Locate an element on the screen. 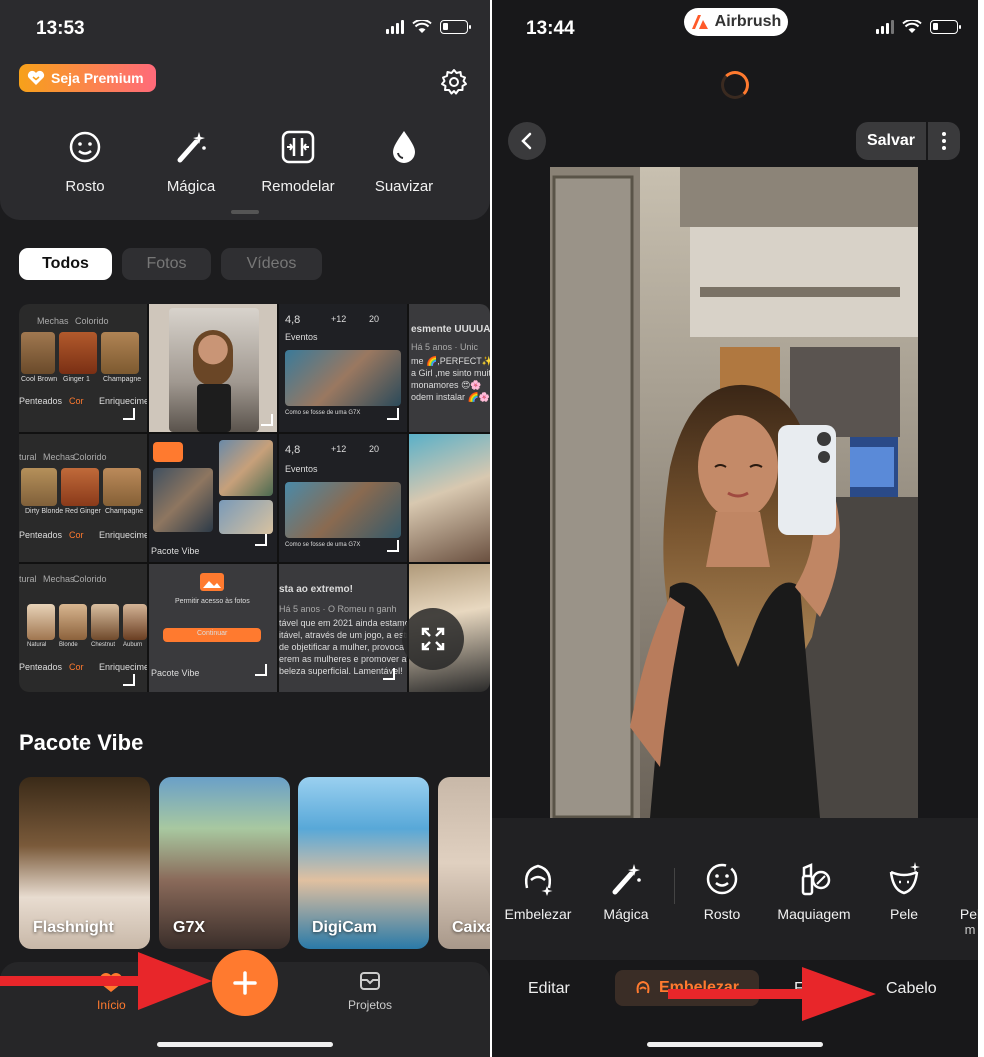 This screenshot has height=1057, width=984. premium-button: Seja Premium is located at coordinates (87, 78).